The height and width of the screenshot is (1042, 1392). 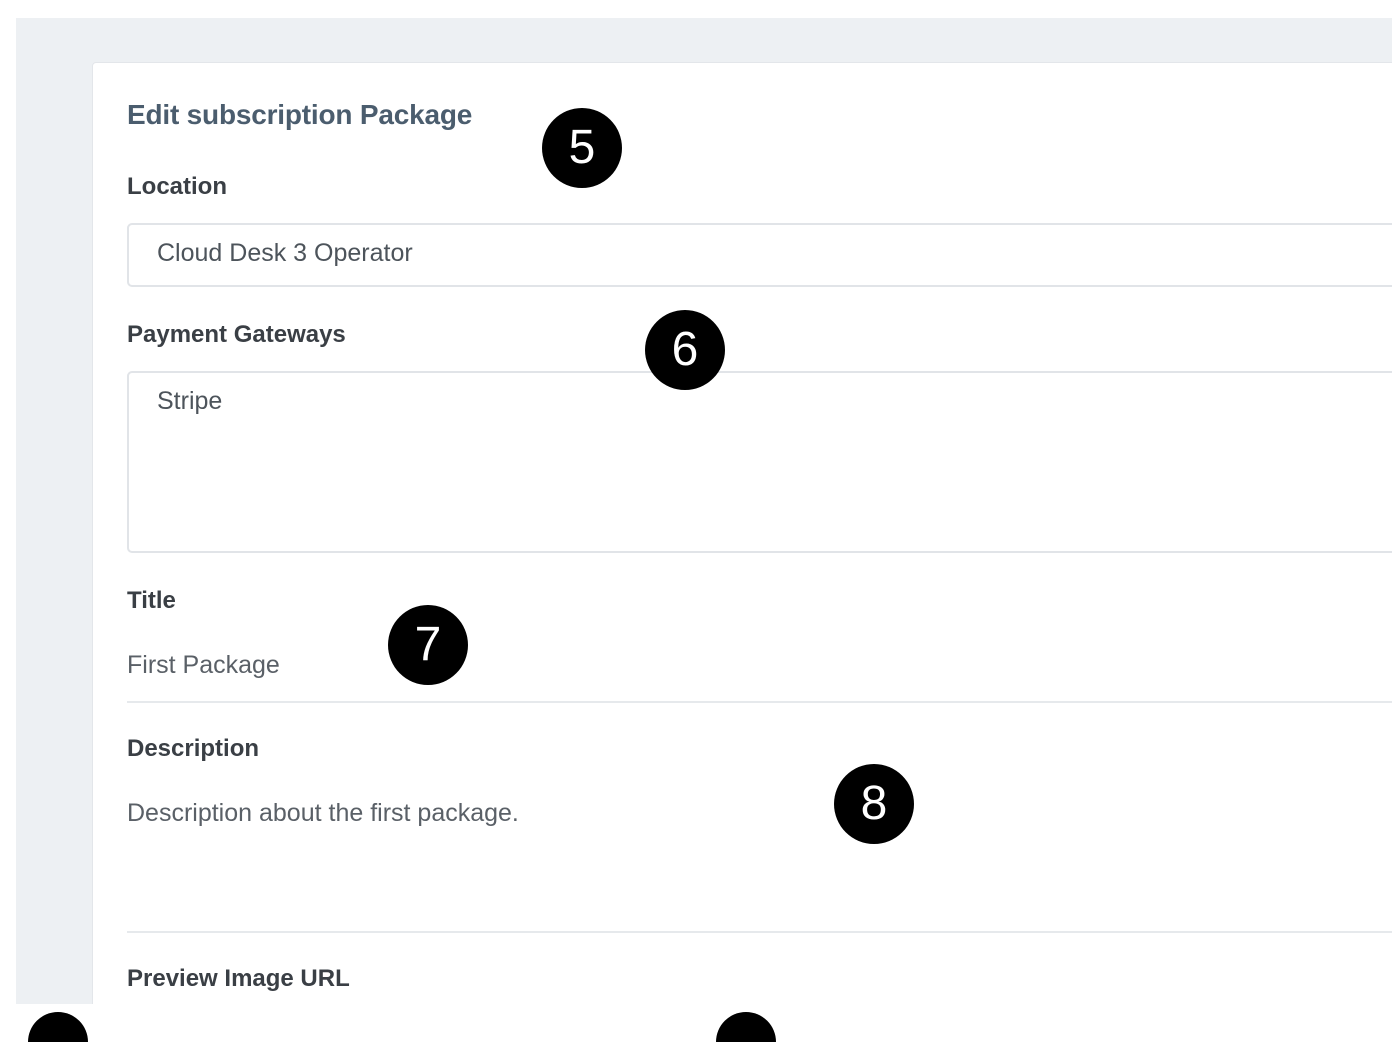 I want to click on title-label: Title, so click(x=151, y=600).